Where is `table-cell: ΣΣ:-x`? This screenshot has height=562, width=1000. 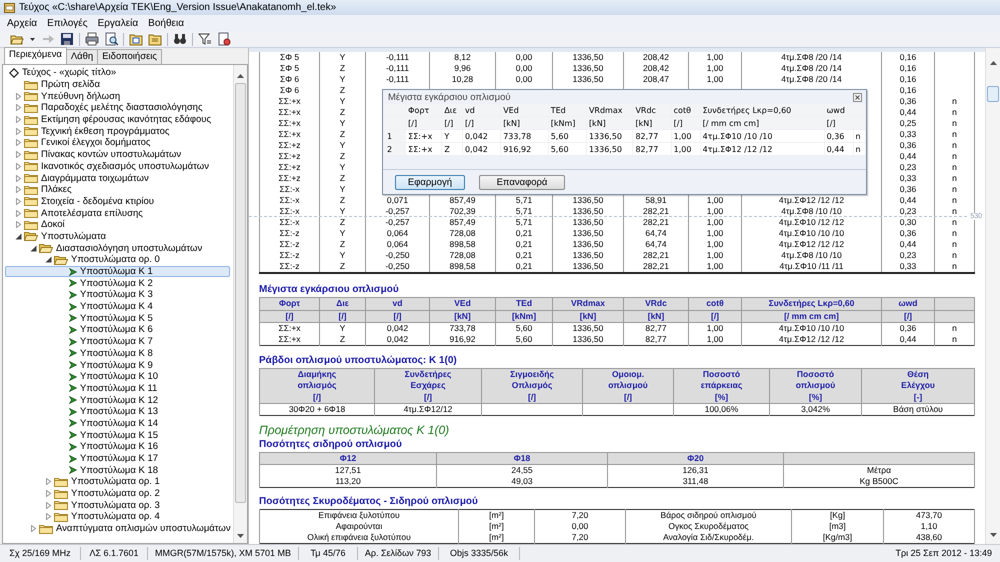 table-cell: ΣΣ:-x is located at coordinates (290, 212).